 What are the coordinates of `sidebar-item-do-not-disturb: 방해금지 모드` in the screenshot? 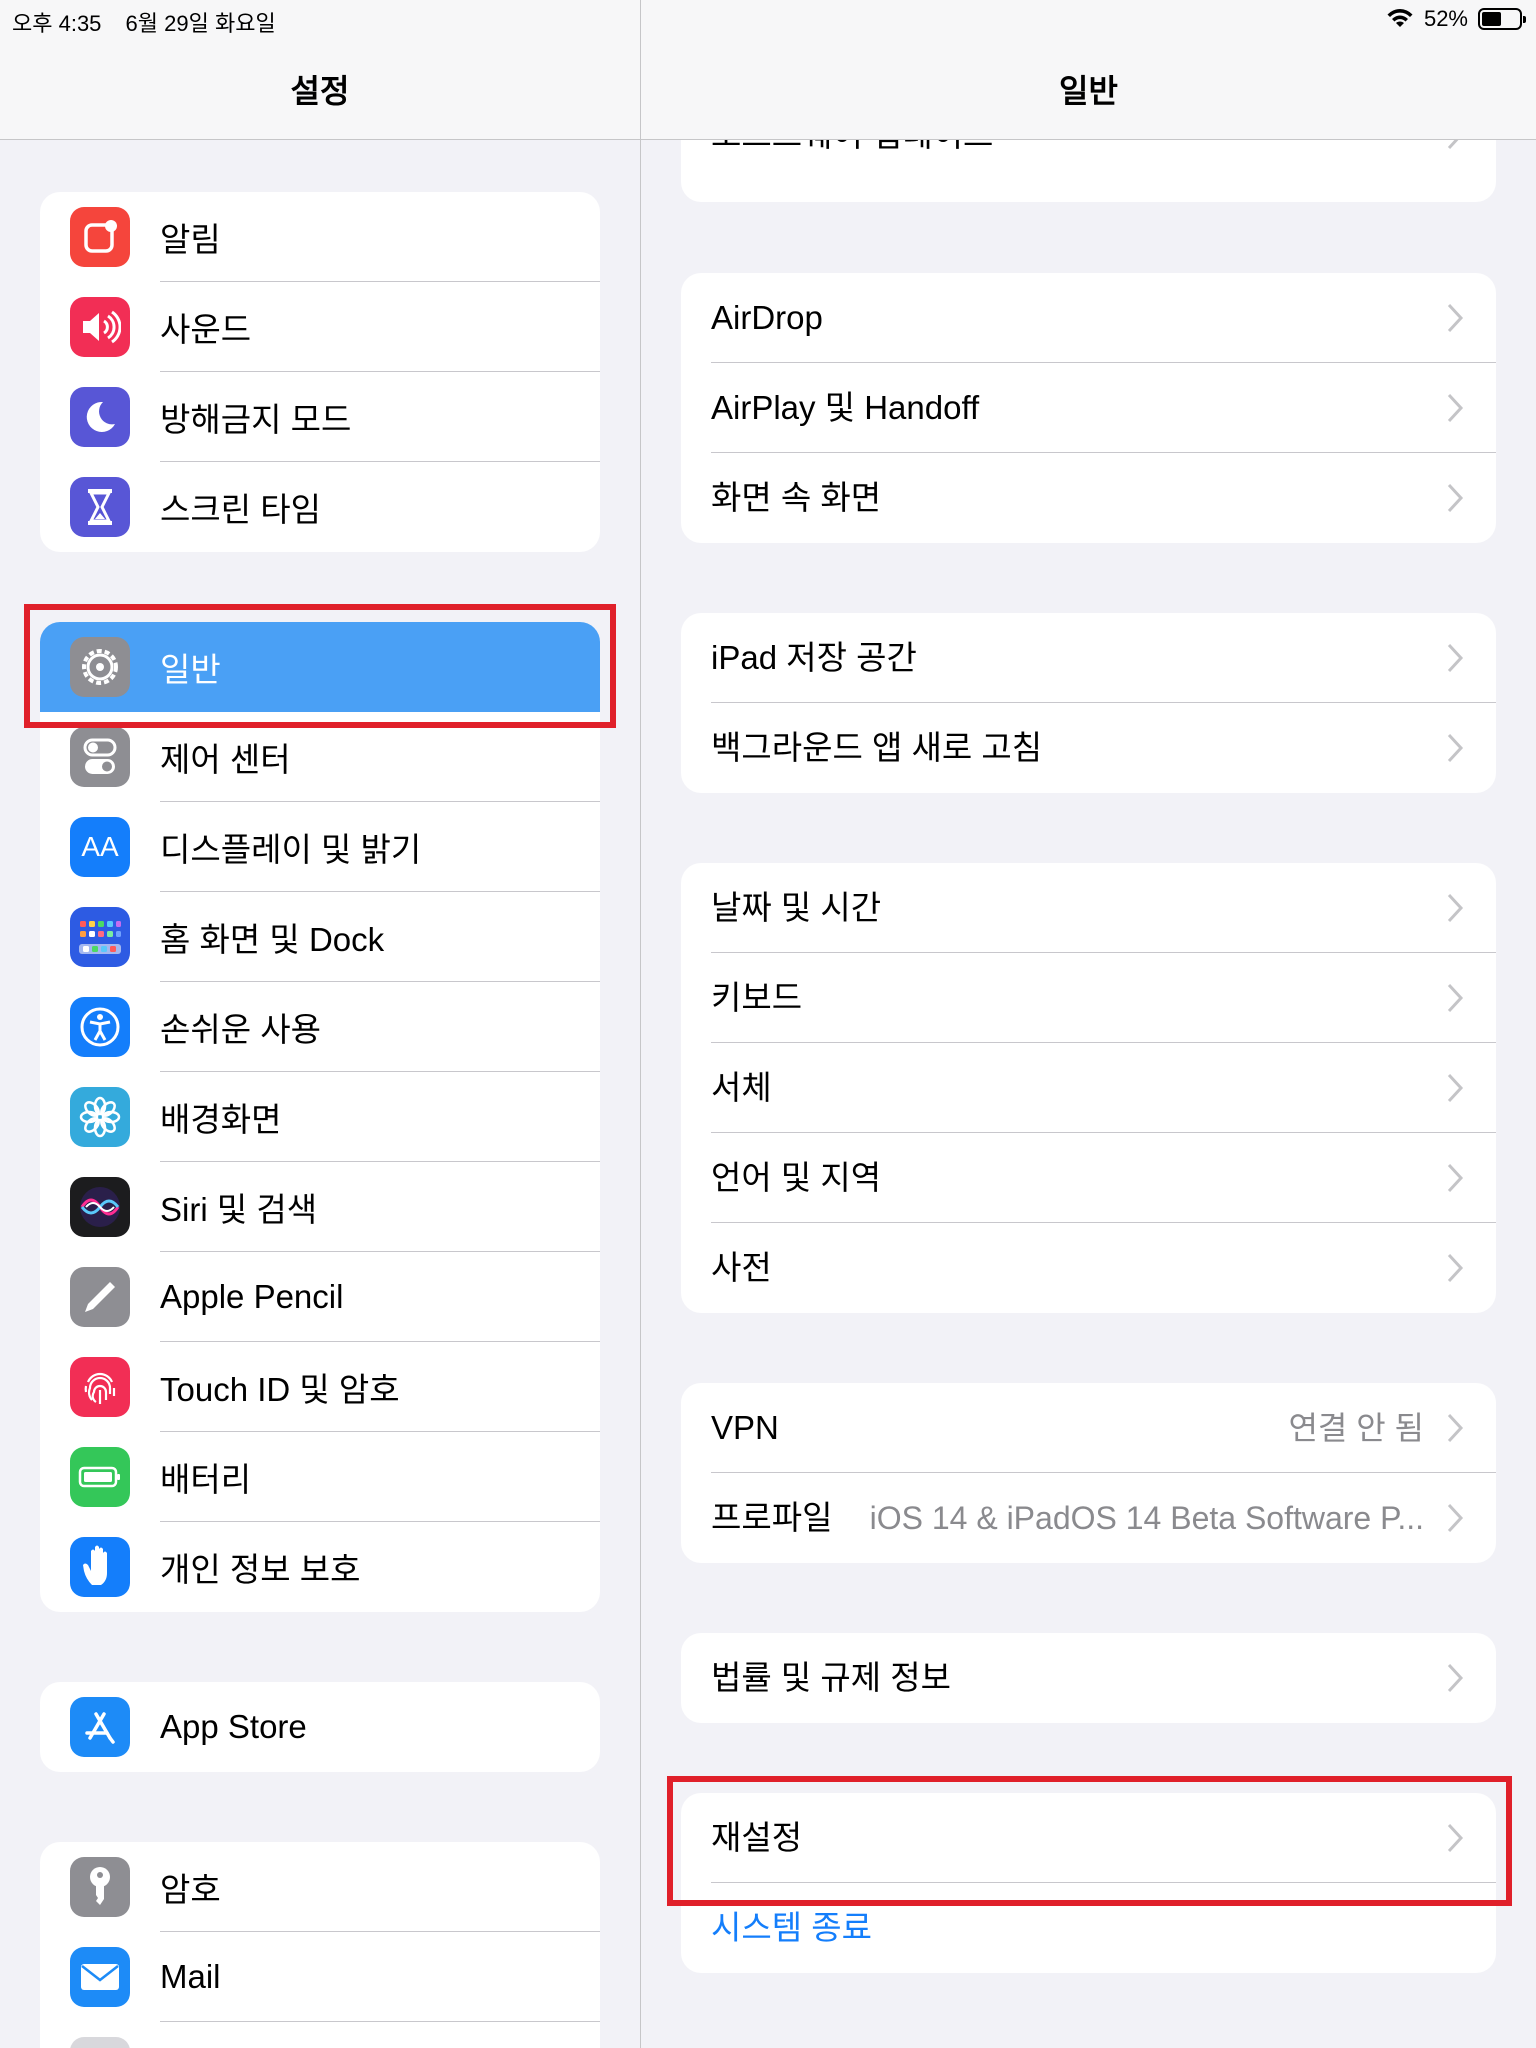 It's located at (320, 417).